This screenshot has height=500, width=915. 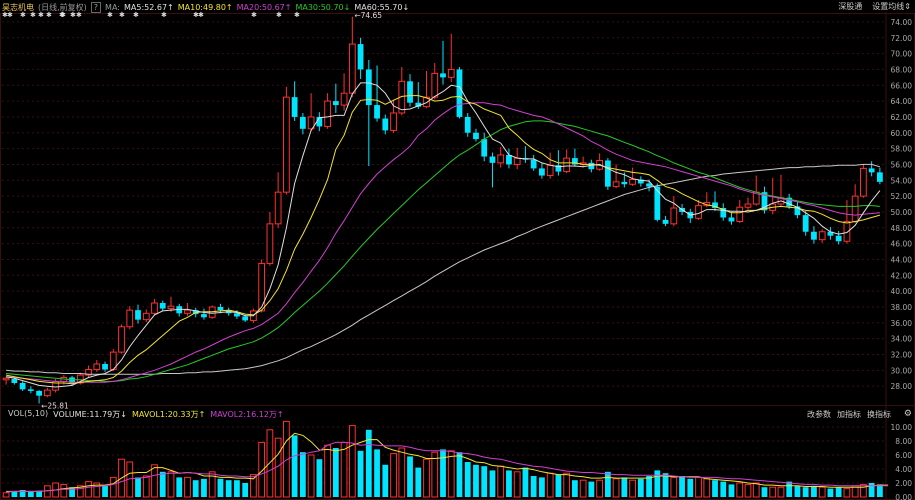 I want to click on expand-icon: ⇕, so click(x=907, y=6).